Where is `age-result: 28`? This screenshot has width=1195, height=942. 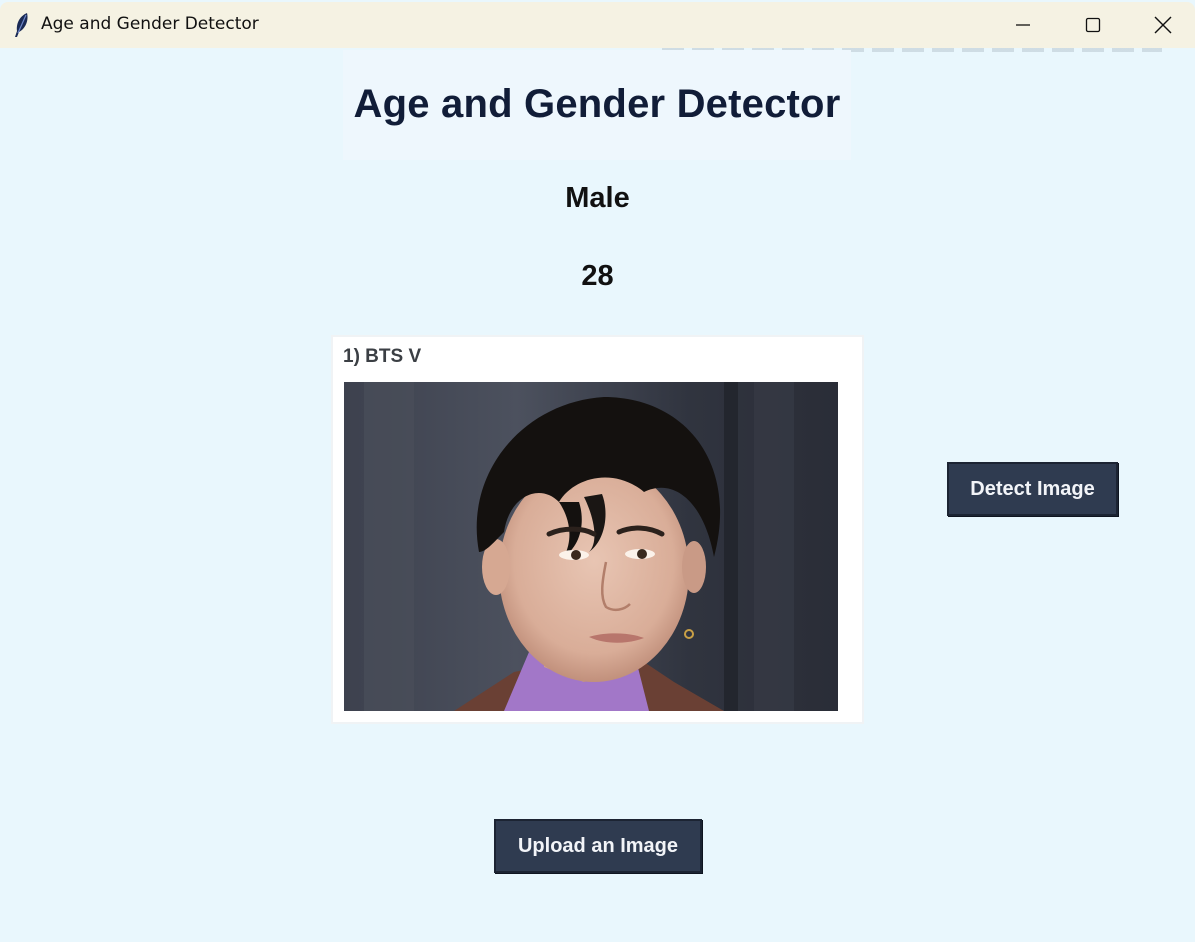 age-result: 28 is located at coordinates (597, 276).